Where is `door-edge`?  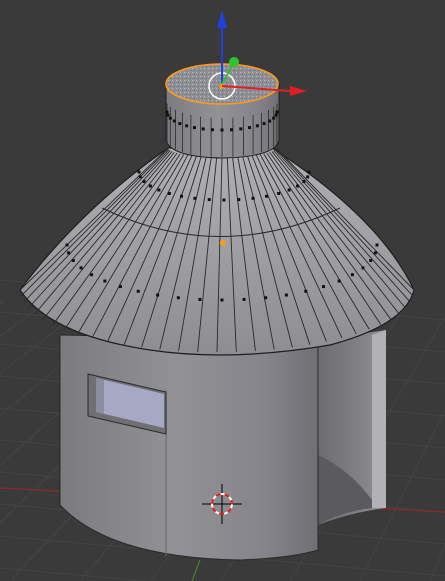 door-edge is located at coordinates (379, 419).